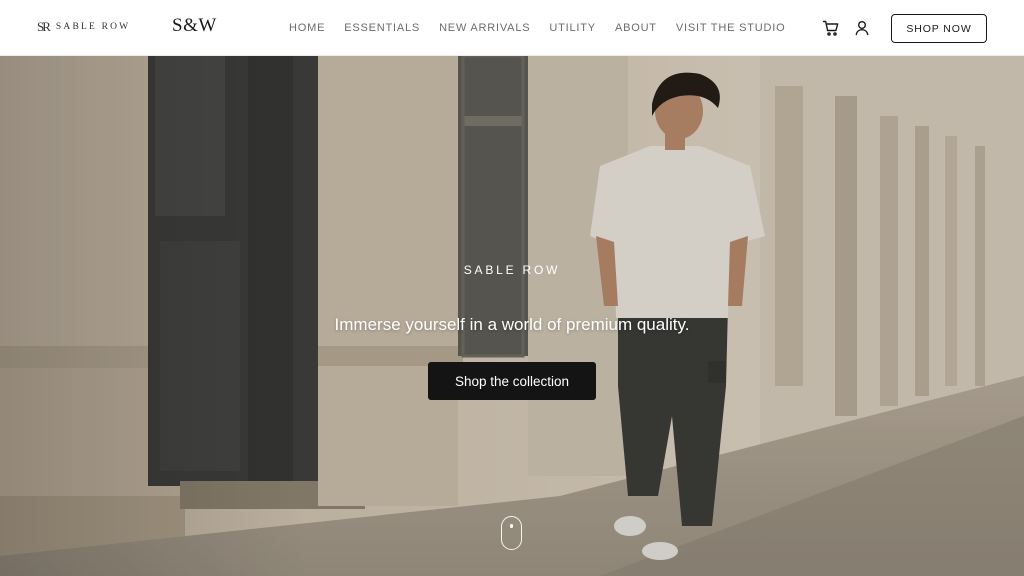 The image size is (1024, 576). Describe the element at coordinates (731, 28) in the screenshot. I see `nav-item-visit-the-studio: VISIT THE STUDIO` at that location.